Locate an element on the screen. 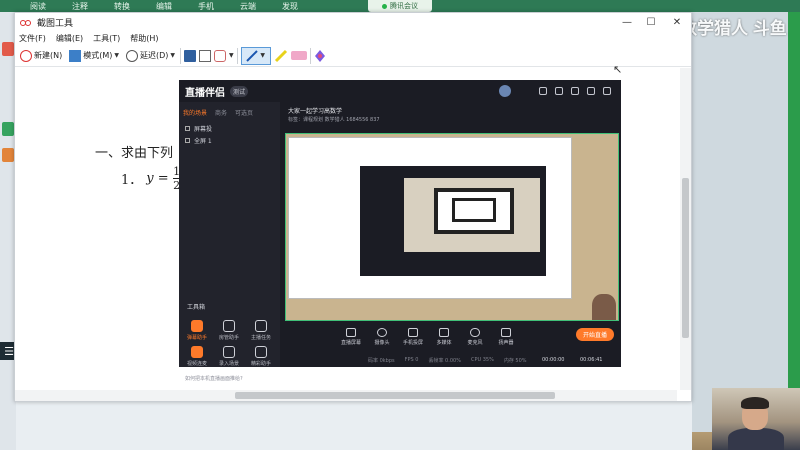  speaker-button: 扬声器 is located at coordinates (506, 337).